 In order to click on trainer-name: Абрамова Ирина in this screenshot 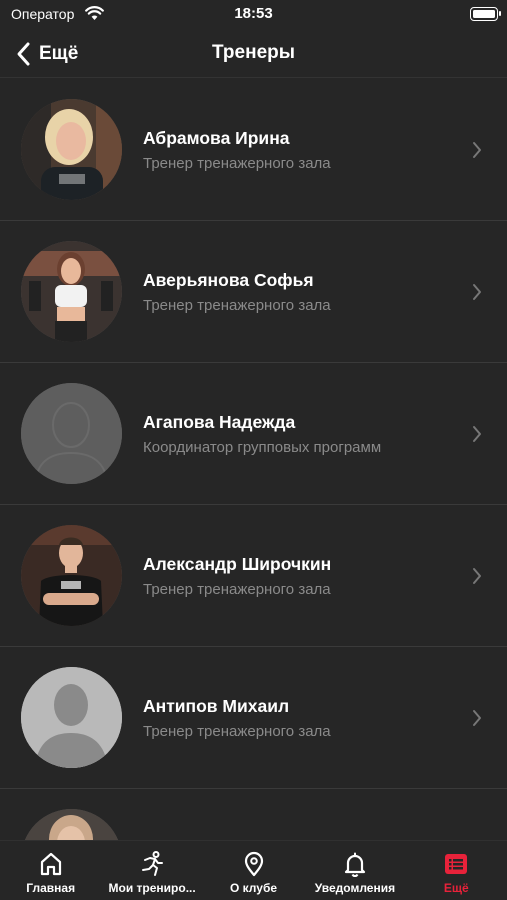, I will do `click(216, 138)`.